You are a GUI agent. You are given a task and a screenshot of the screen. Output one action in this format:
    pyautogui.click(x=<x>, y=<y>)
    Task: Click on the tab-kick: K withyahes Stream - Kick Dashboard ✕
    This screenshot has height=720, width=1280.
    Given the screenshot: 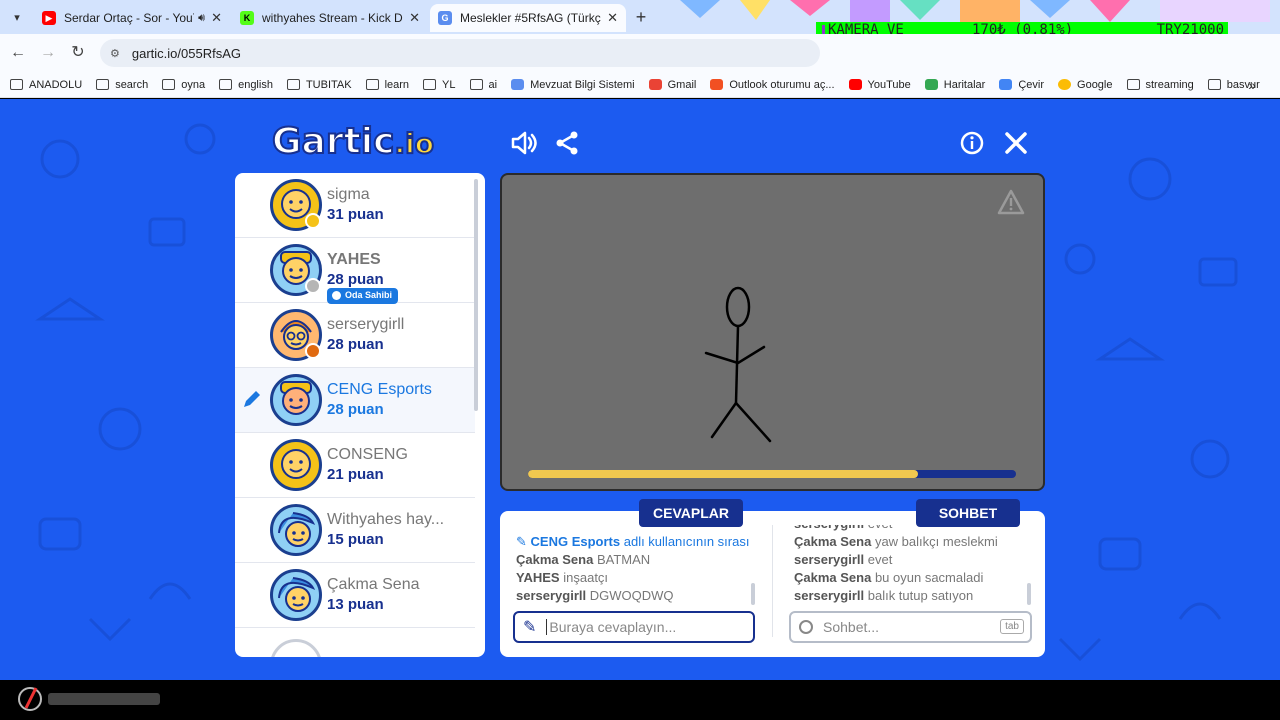 What is the action you would take?
    pyautogui.click(x=330, y=18)
    